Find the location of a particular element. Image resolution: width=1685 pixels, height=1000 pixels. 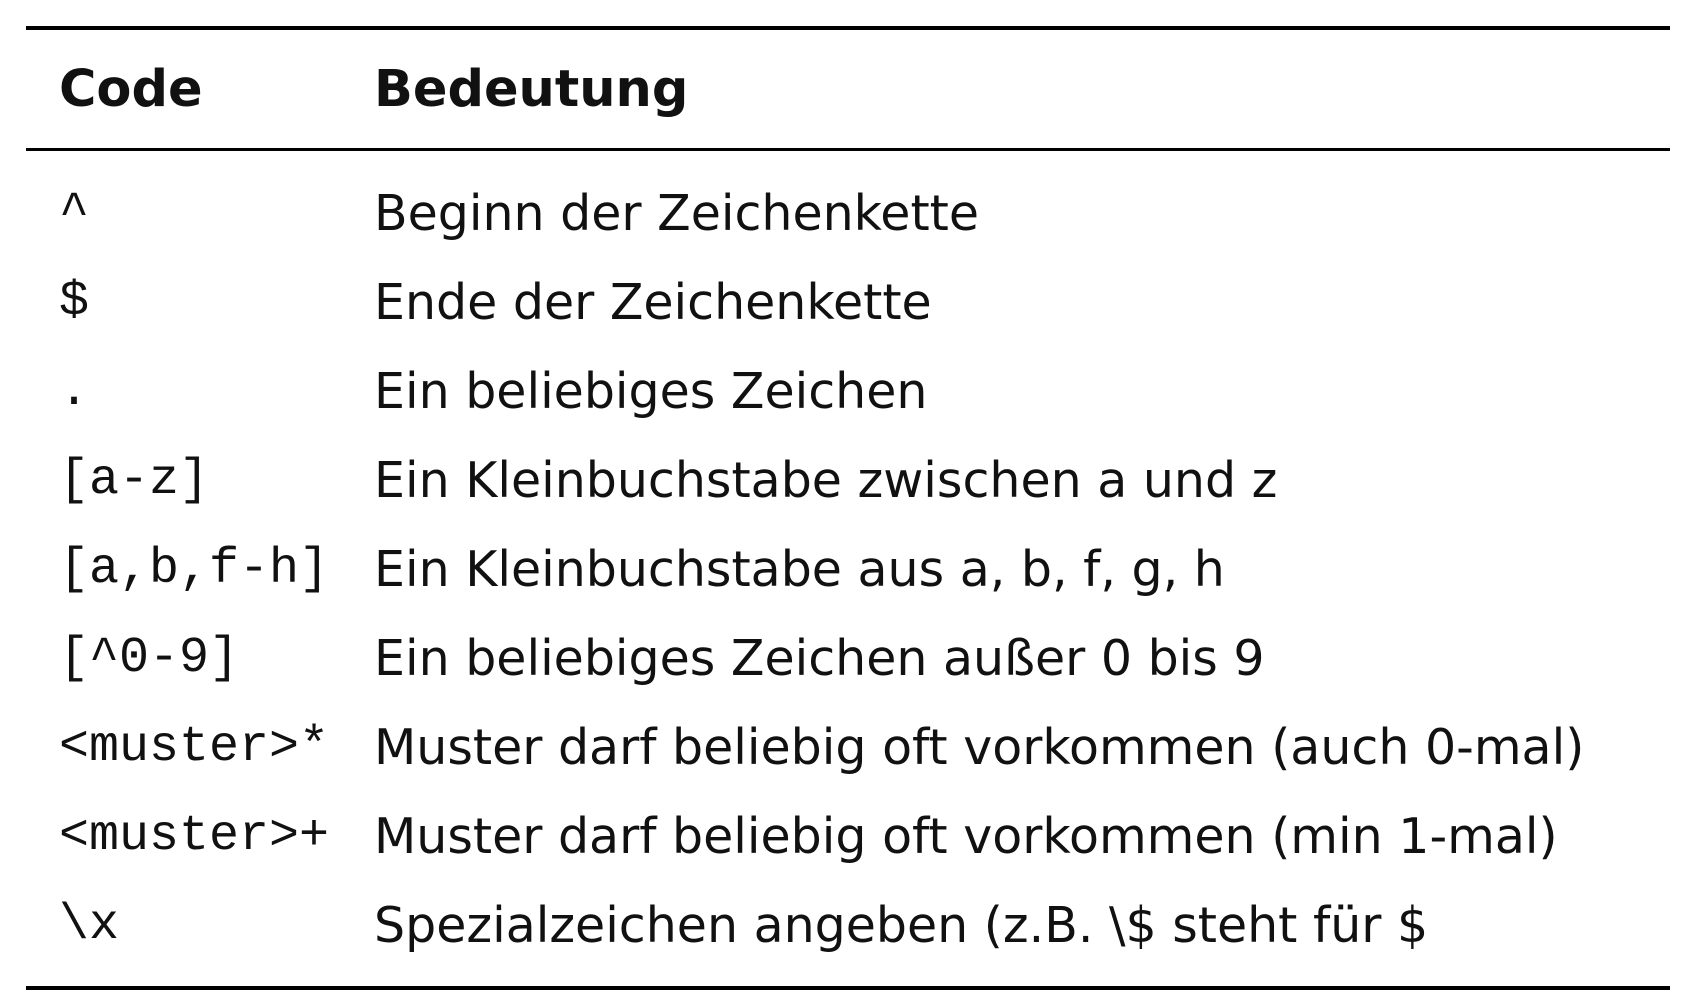

code-cell: \x is located at coordinates (89, 925).